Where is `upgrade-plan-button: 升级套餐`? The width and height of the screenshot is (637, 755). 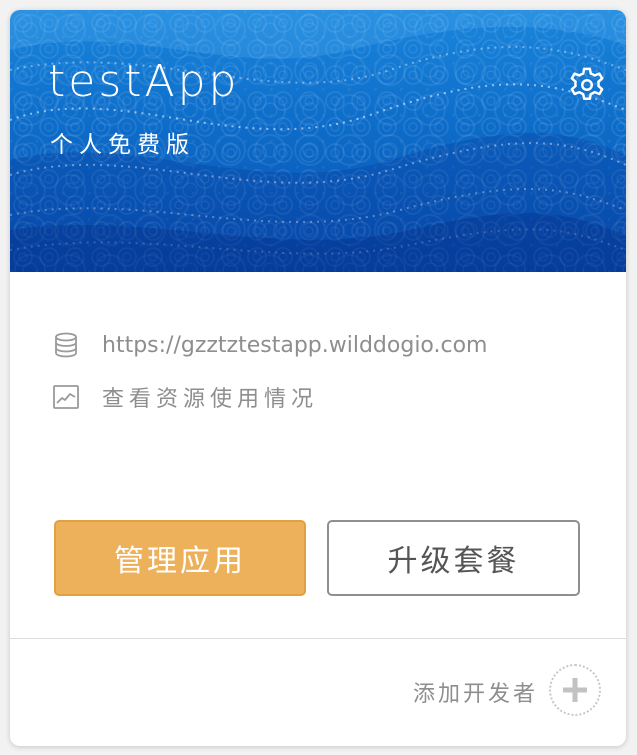 upgrade-plan-button: 升级套餐 is located at coordinates (453, 558).